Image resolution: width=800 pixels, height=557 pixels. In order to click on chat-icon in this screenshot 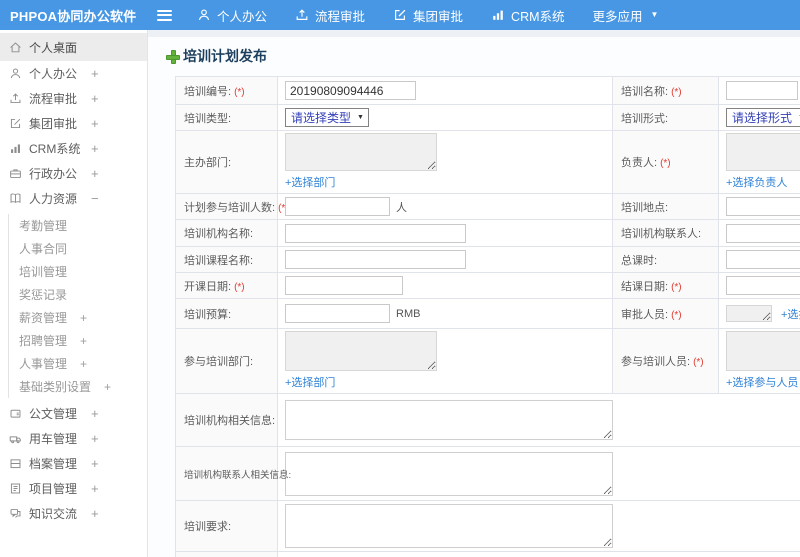, I will do `click(15, 513)`.